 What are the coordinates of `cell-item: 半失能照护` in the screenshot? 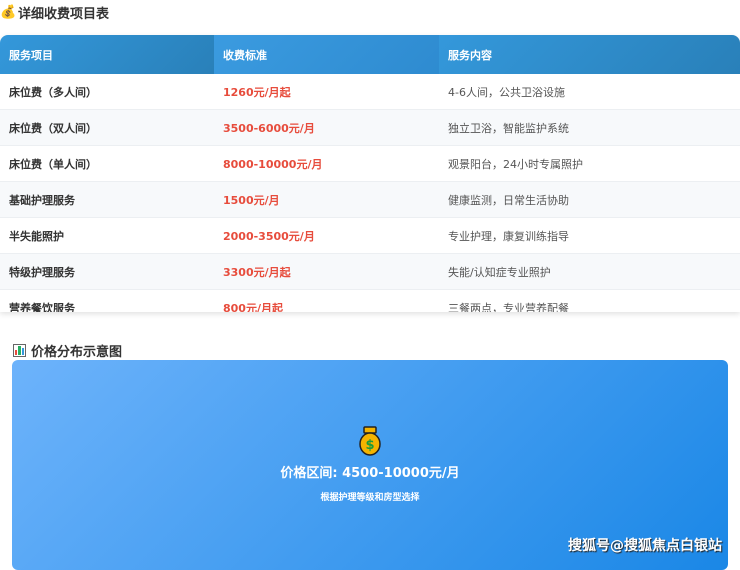 It's located at (107, 235).